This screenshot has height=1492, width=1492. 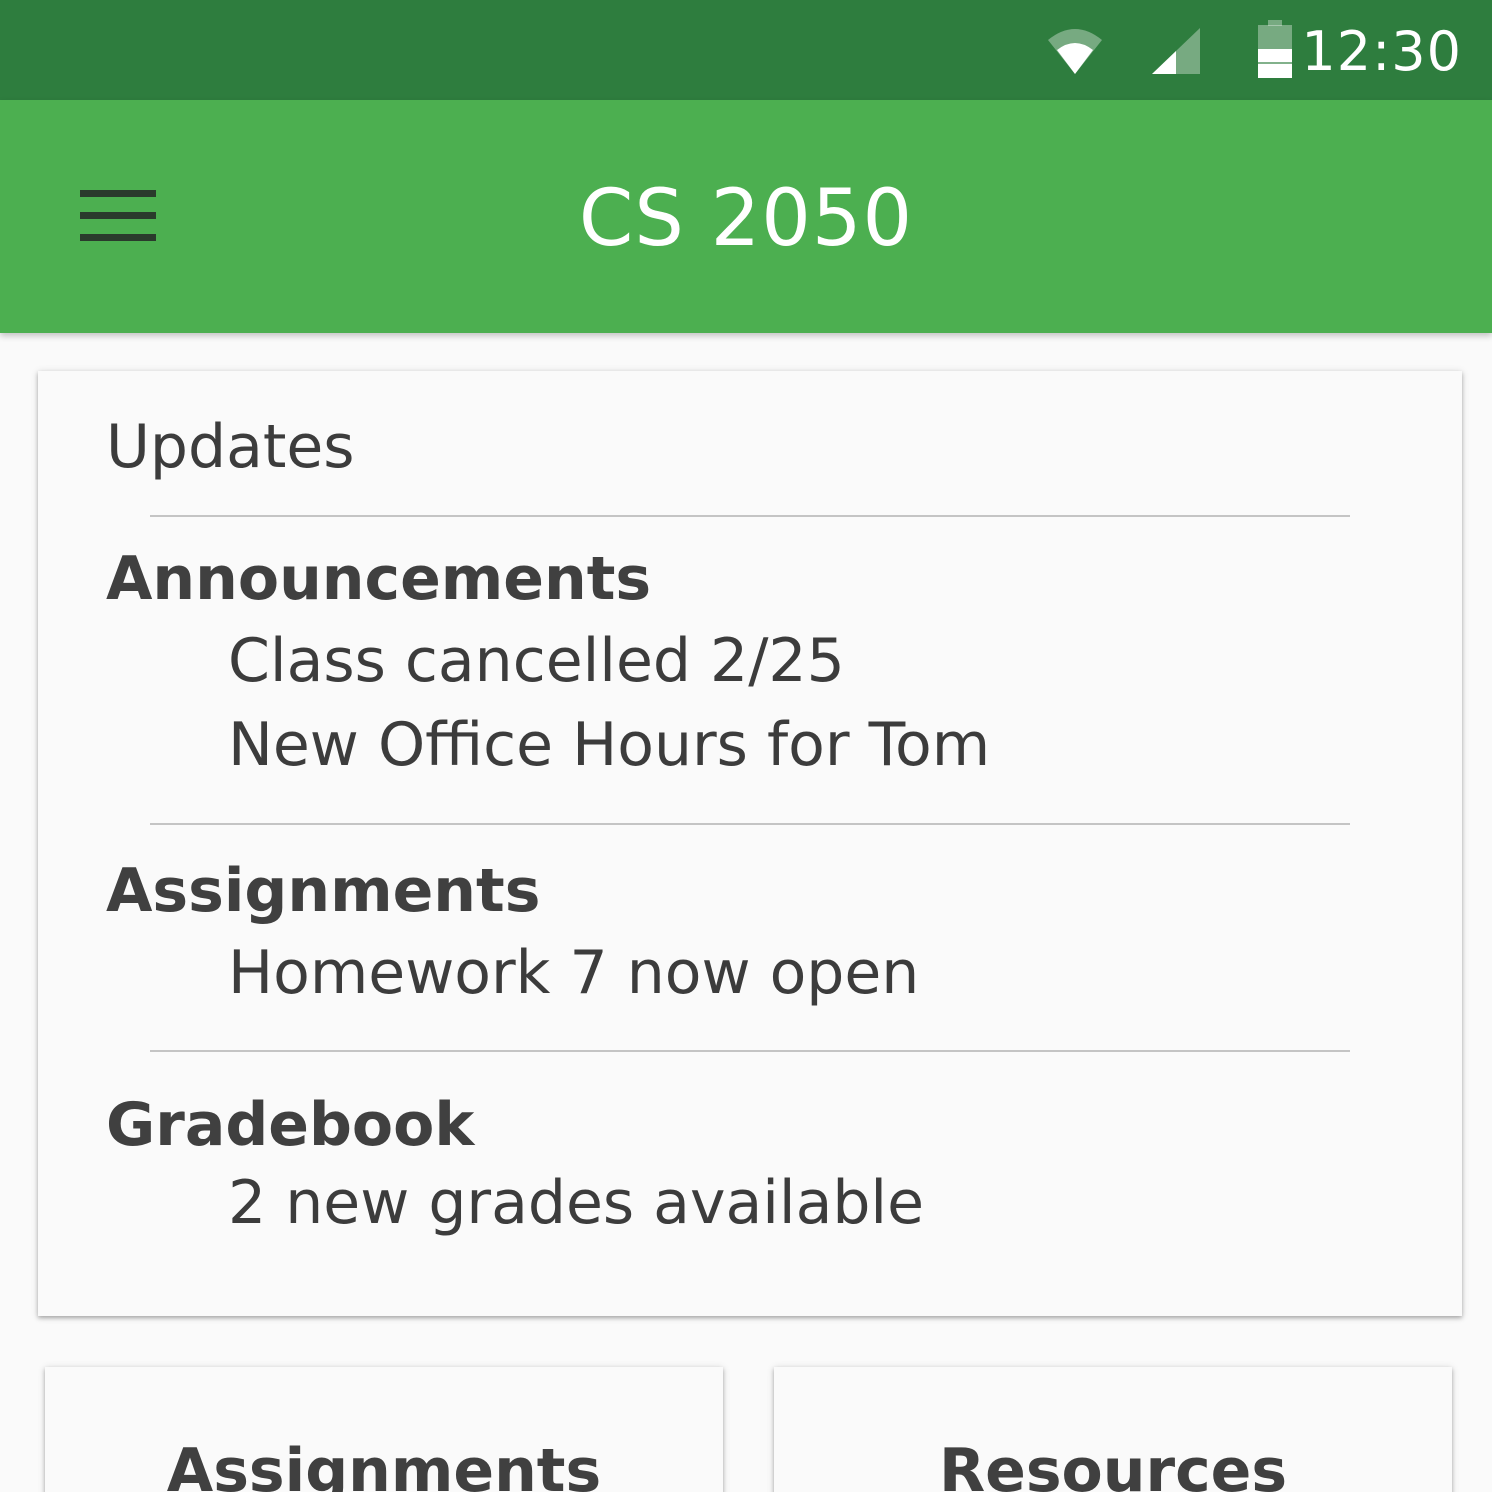 I want to click on cellular-signal-icon, so click(x=1176, y=51).